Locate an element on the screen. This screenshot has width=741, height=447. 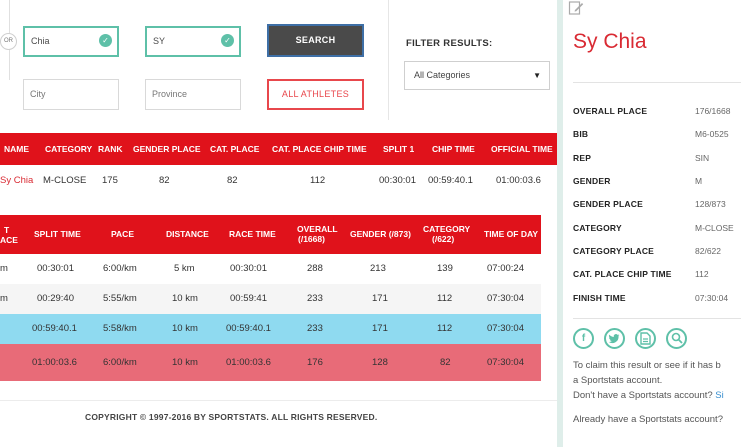
detail-label-bib: BIB is located at coordinates (581, 134).